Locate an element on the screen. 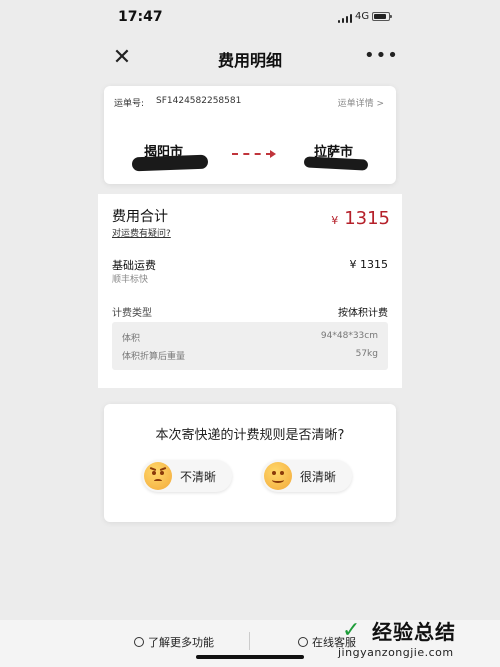 Image resolution: width=500 pixels, height=667 pixels. headset-icon is located at coordinates (303, 642).